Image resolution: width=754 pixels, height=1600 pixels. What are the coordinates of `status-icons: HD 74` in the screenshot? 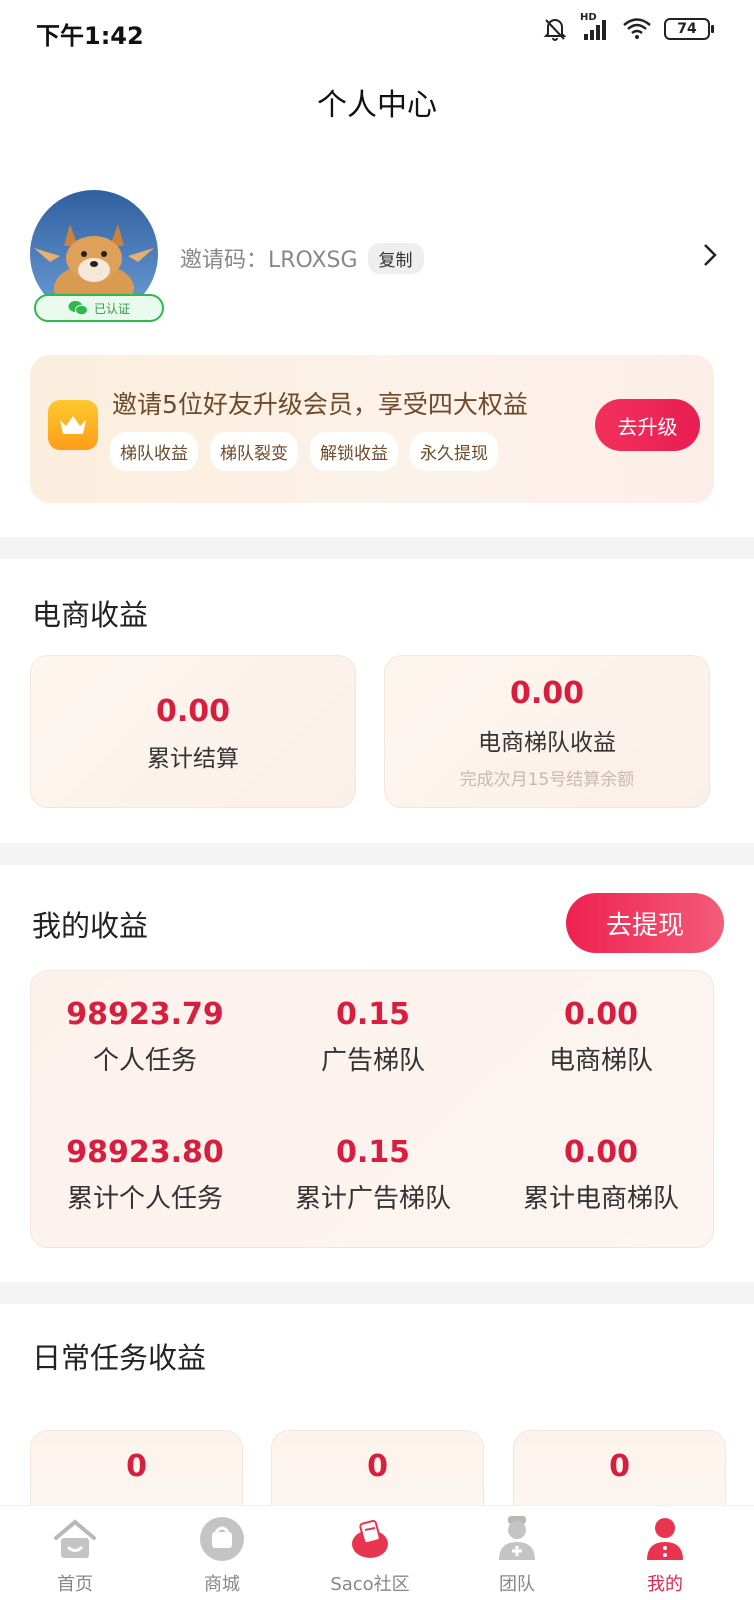 It's located at (628, 27).